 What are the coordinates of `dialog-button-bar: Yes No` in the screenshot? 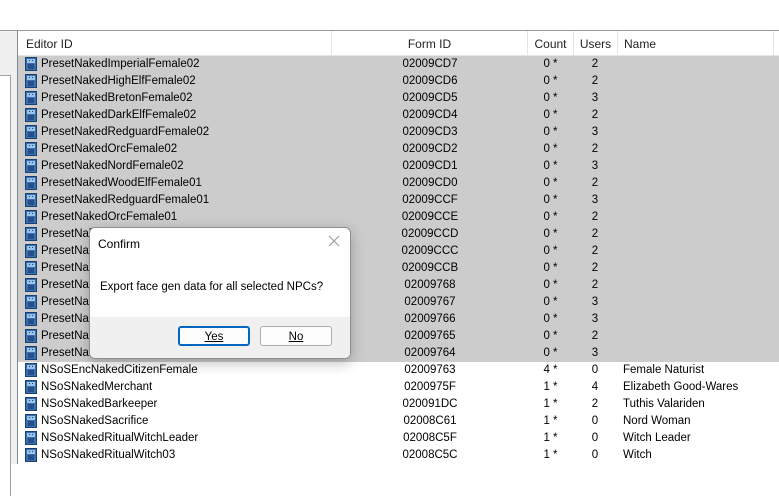 It's located at (220, 337).